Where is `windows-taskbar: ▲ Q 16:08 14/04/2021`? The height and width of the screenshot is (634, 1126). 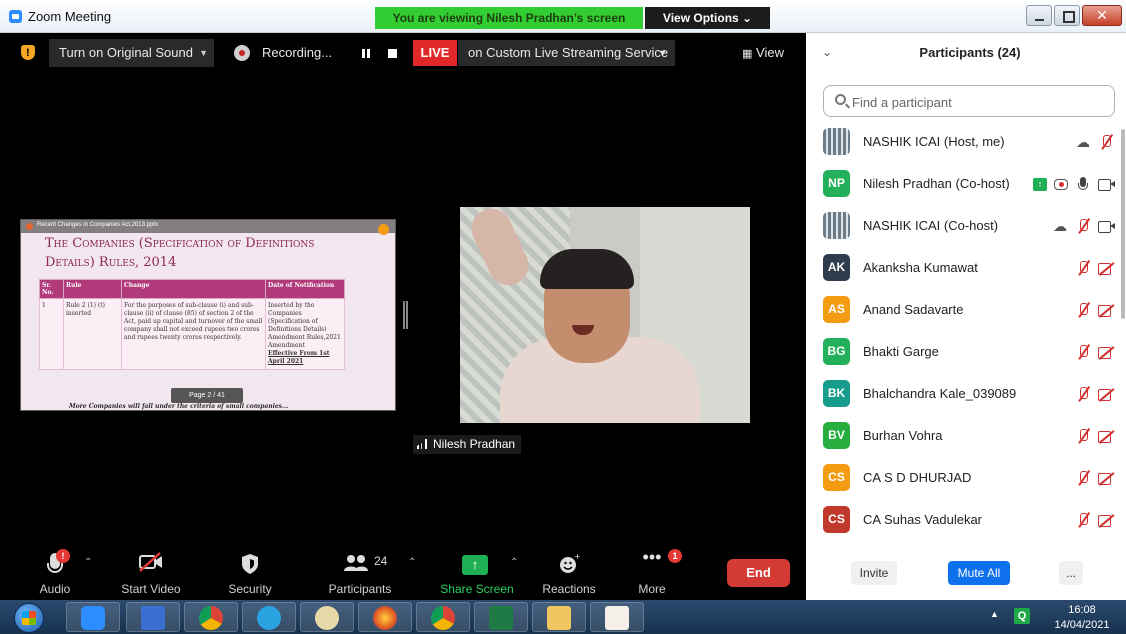
windows-taskbar: ▲ Q 16:08 14/04/2021 is located at coordinates (563, 617).